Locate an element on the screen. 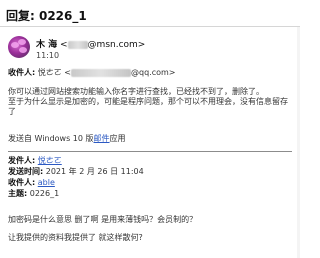 The image size is (320, 258). scrollbar is located at coordinates (298, 142).